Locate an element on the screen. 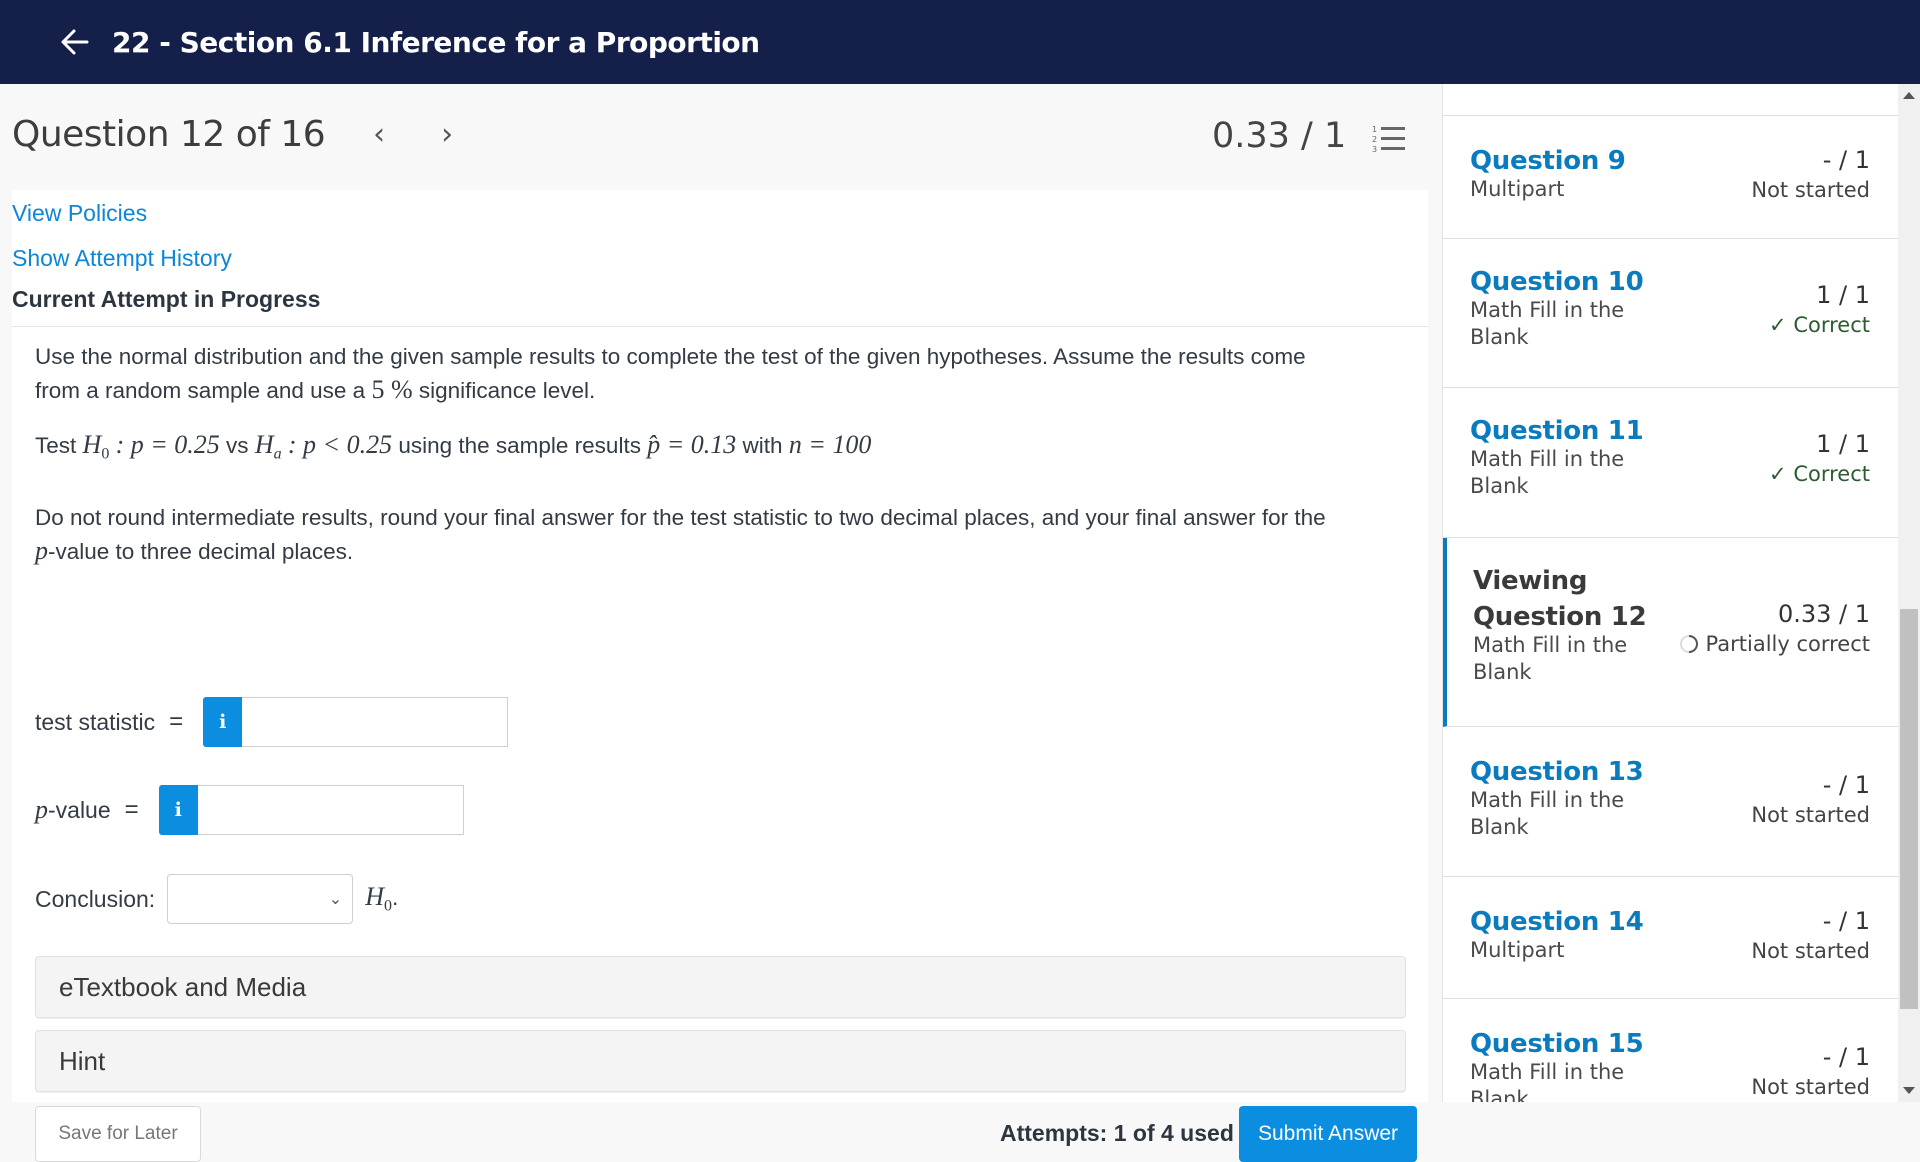 This screenshot has width=1920, height=1162. etextbook-accordion: eTextbook and Media is located at coordinates (720, 987).